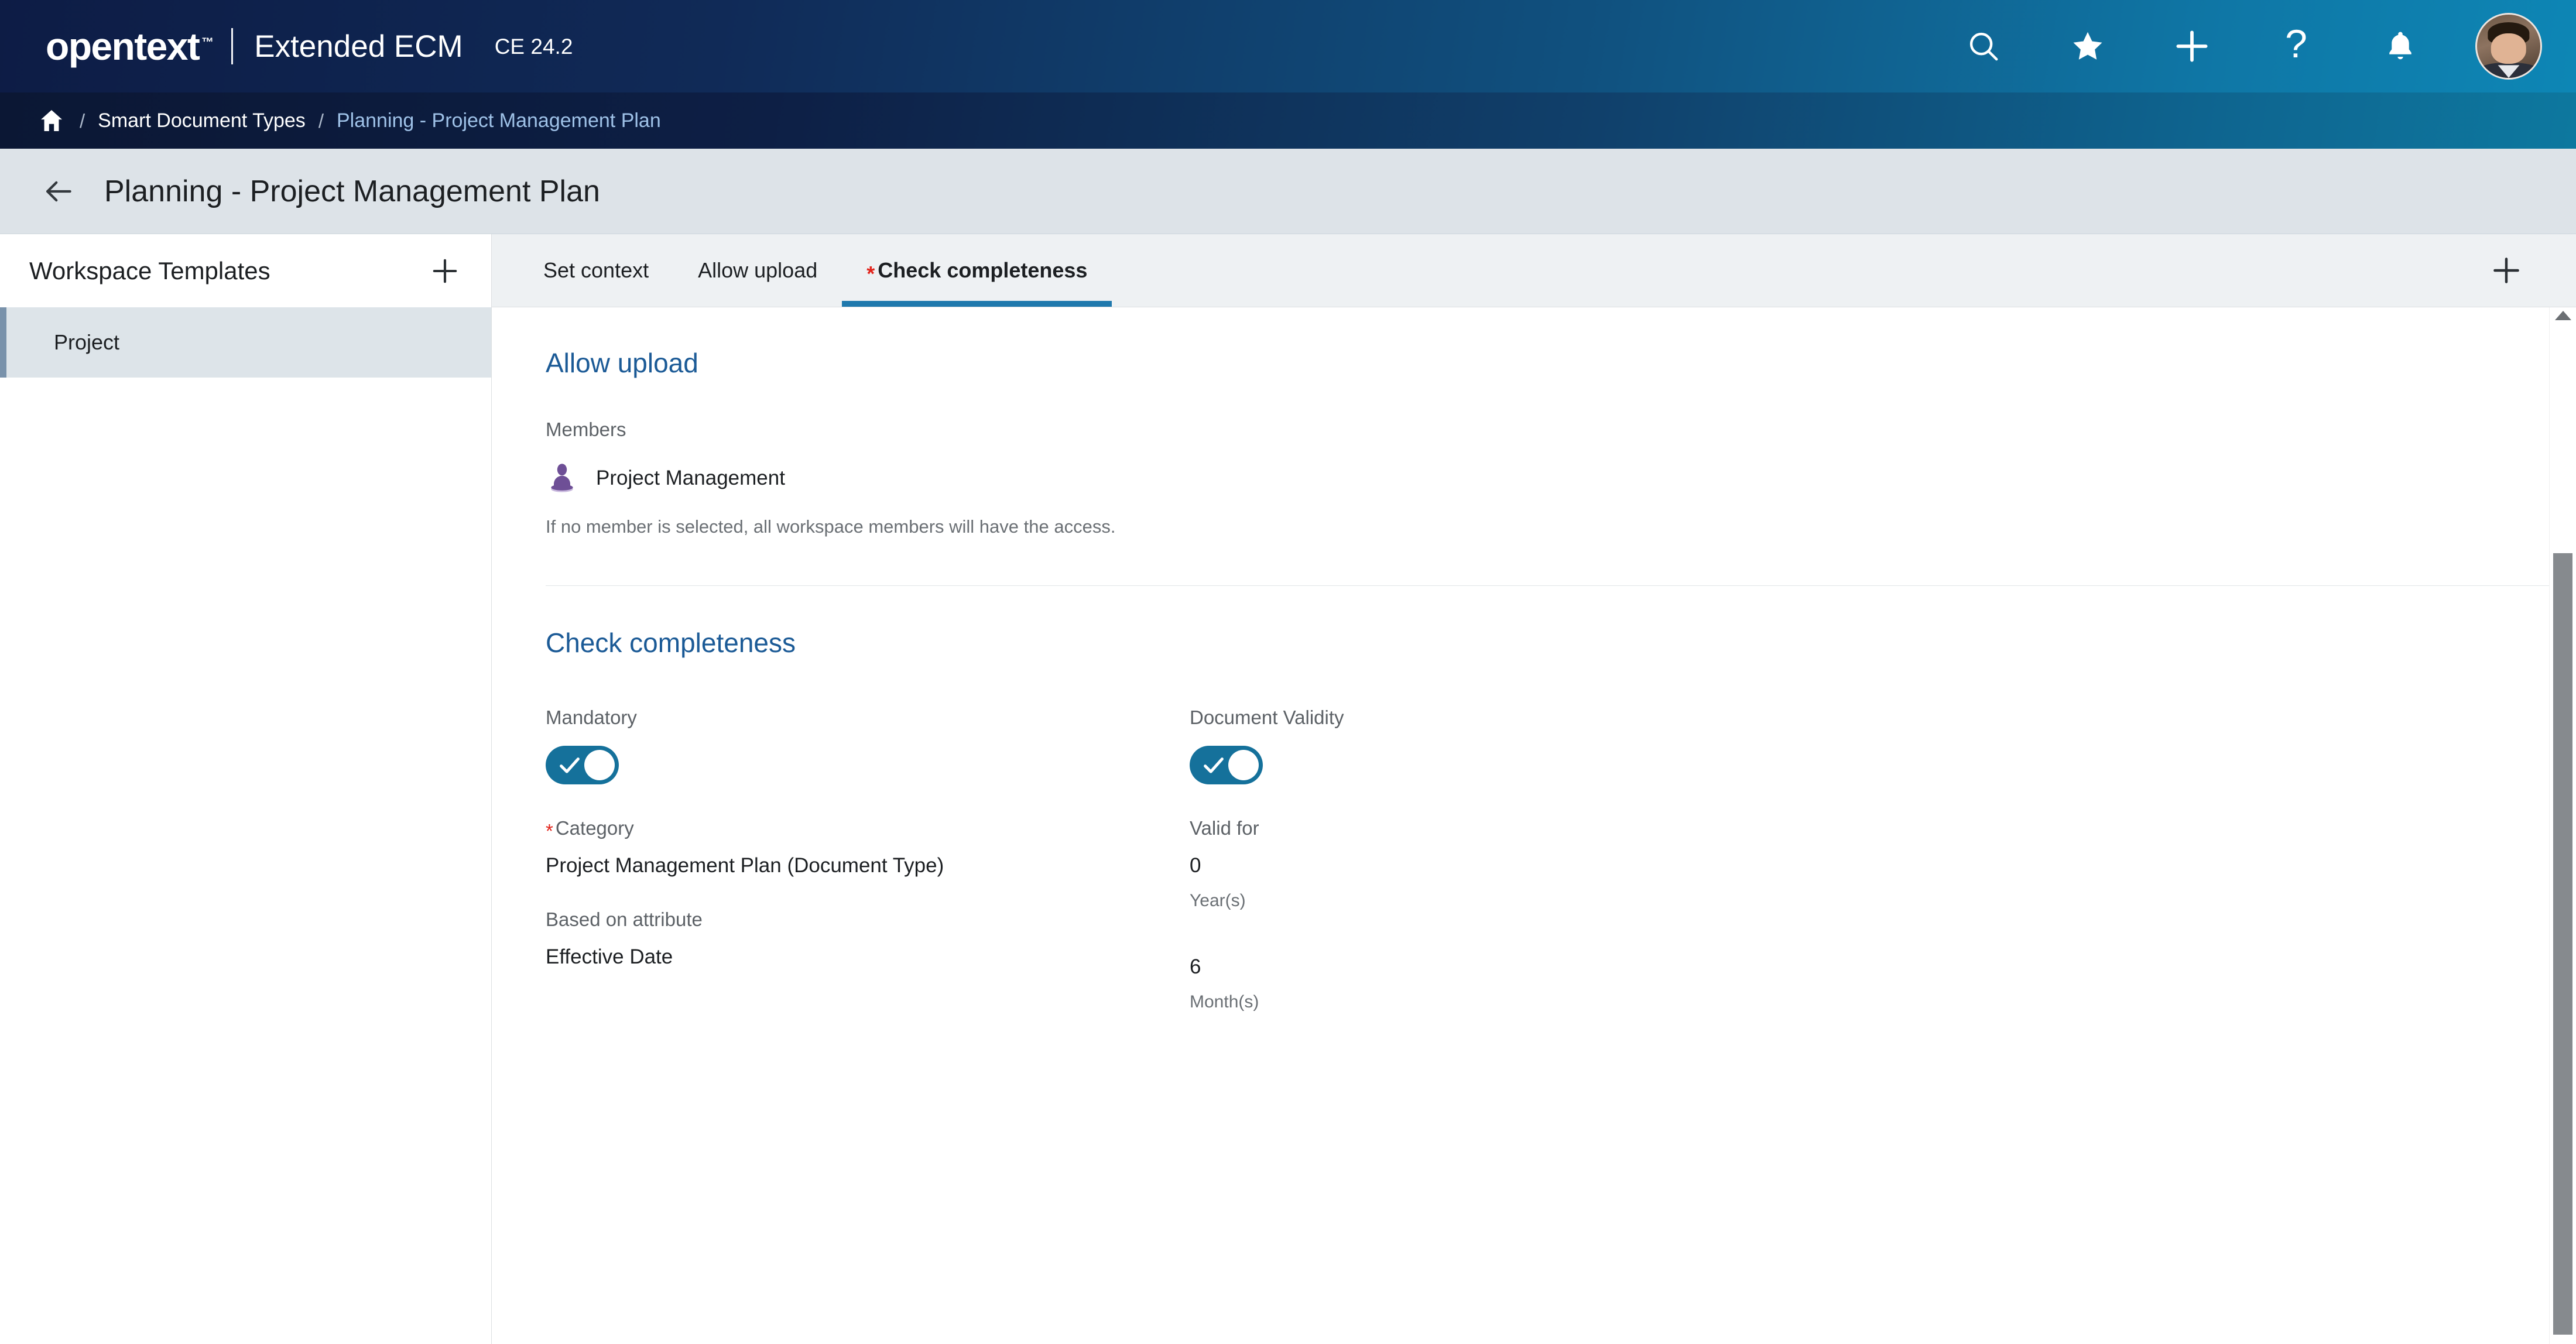  Describe the element at coordinates (622, 363) in the screenshot. I see `allow-upload-heading: Allow upload` at that location.